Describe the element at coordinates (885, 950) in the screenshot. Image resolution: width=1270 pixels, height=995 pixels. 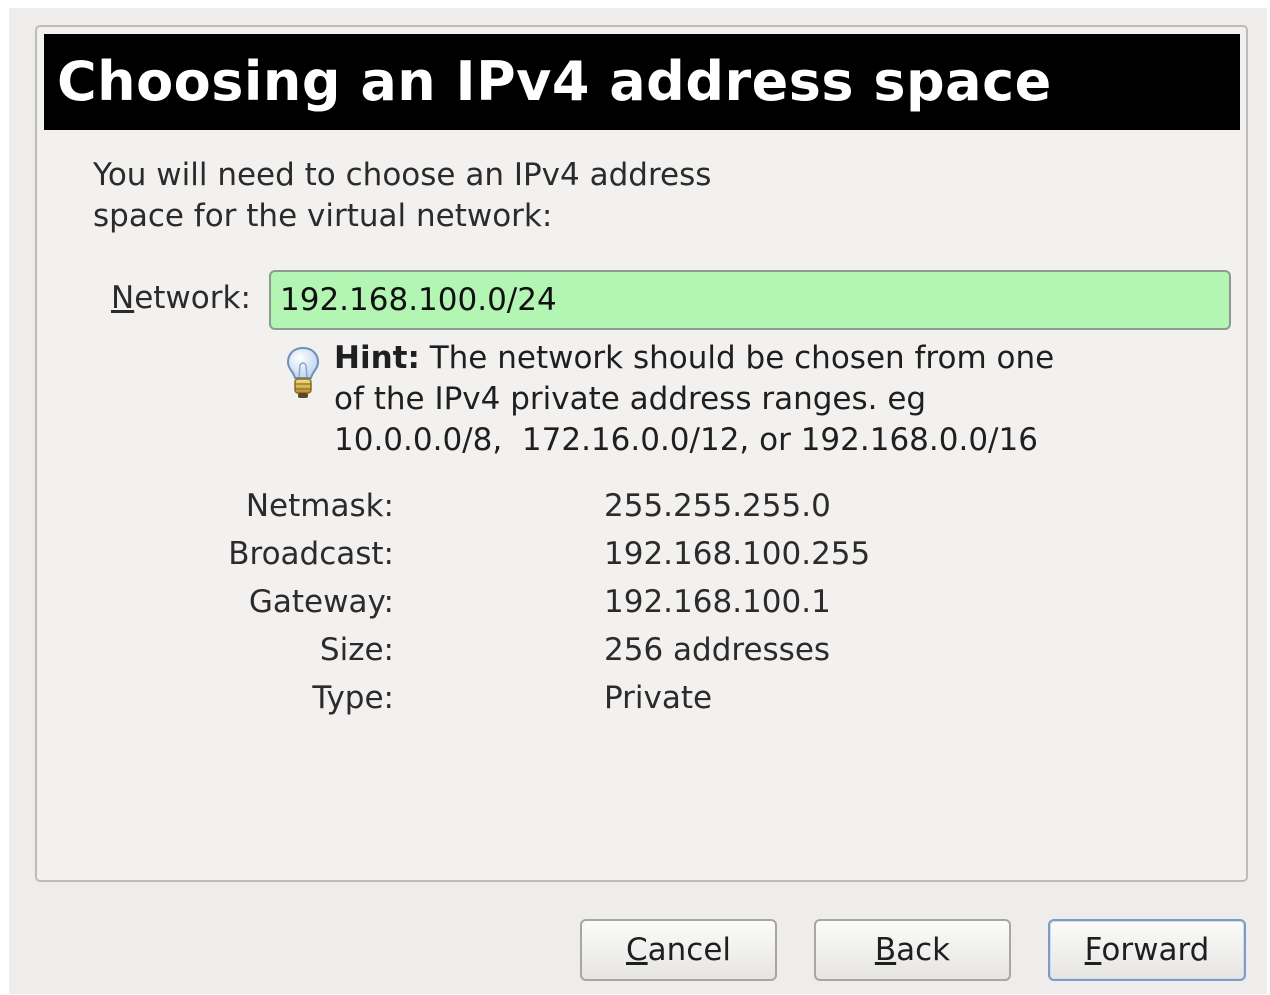
I see `back-mnemonic: B` at that location.